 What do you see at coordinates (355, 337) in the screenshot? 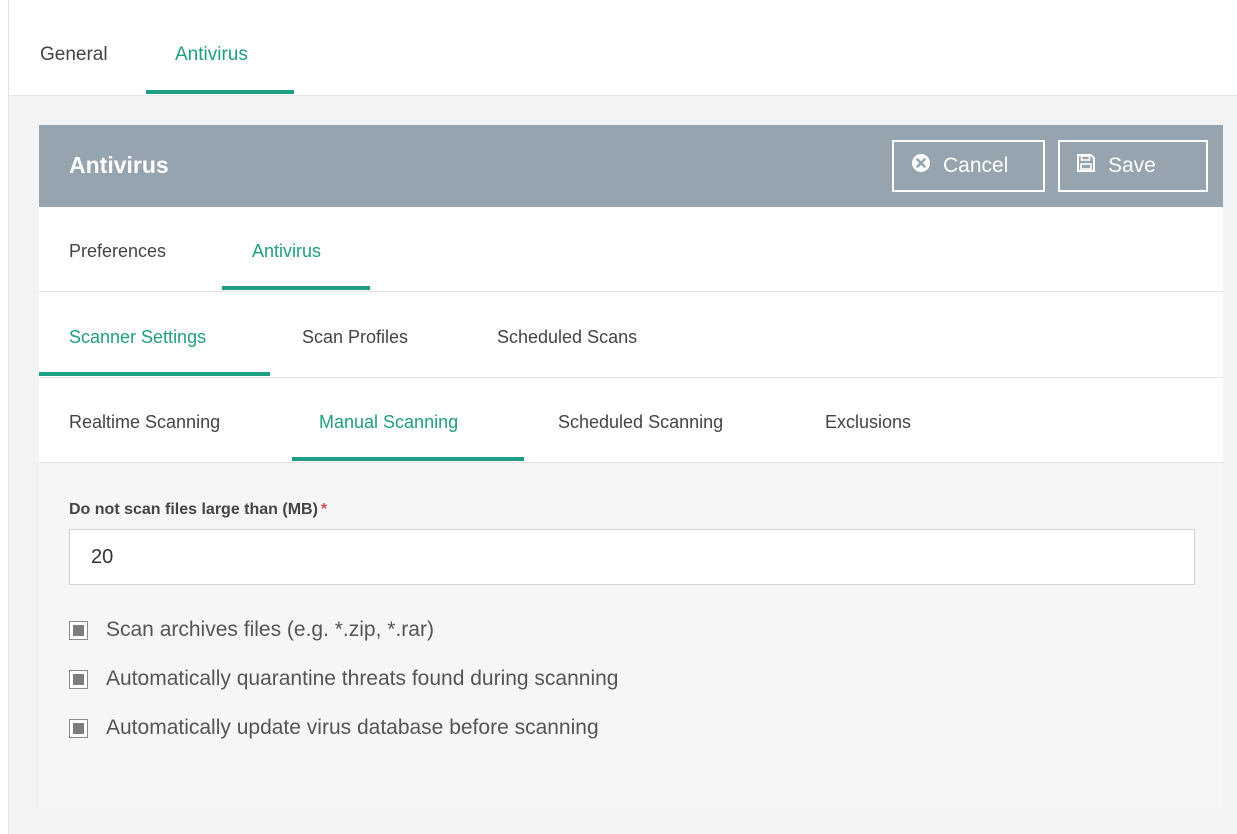
I see `tab-scan-profiles: Scan Profiles` at bounding box center [355, 337].